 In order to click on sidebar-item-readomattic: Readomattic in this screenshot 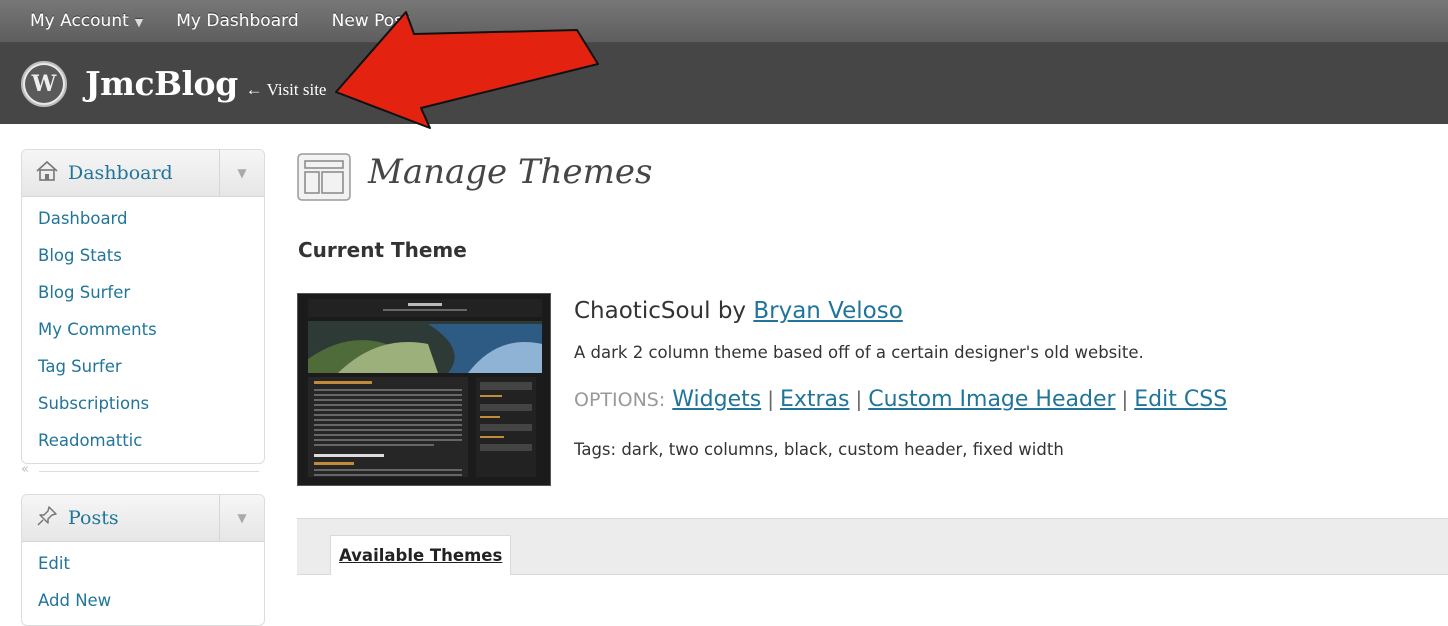, I will do `click(143, 440)`.